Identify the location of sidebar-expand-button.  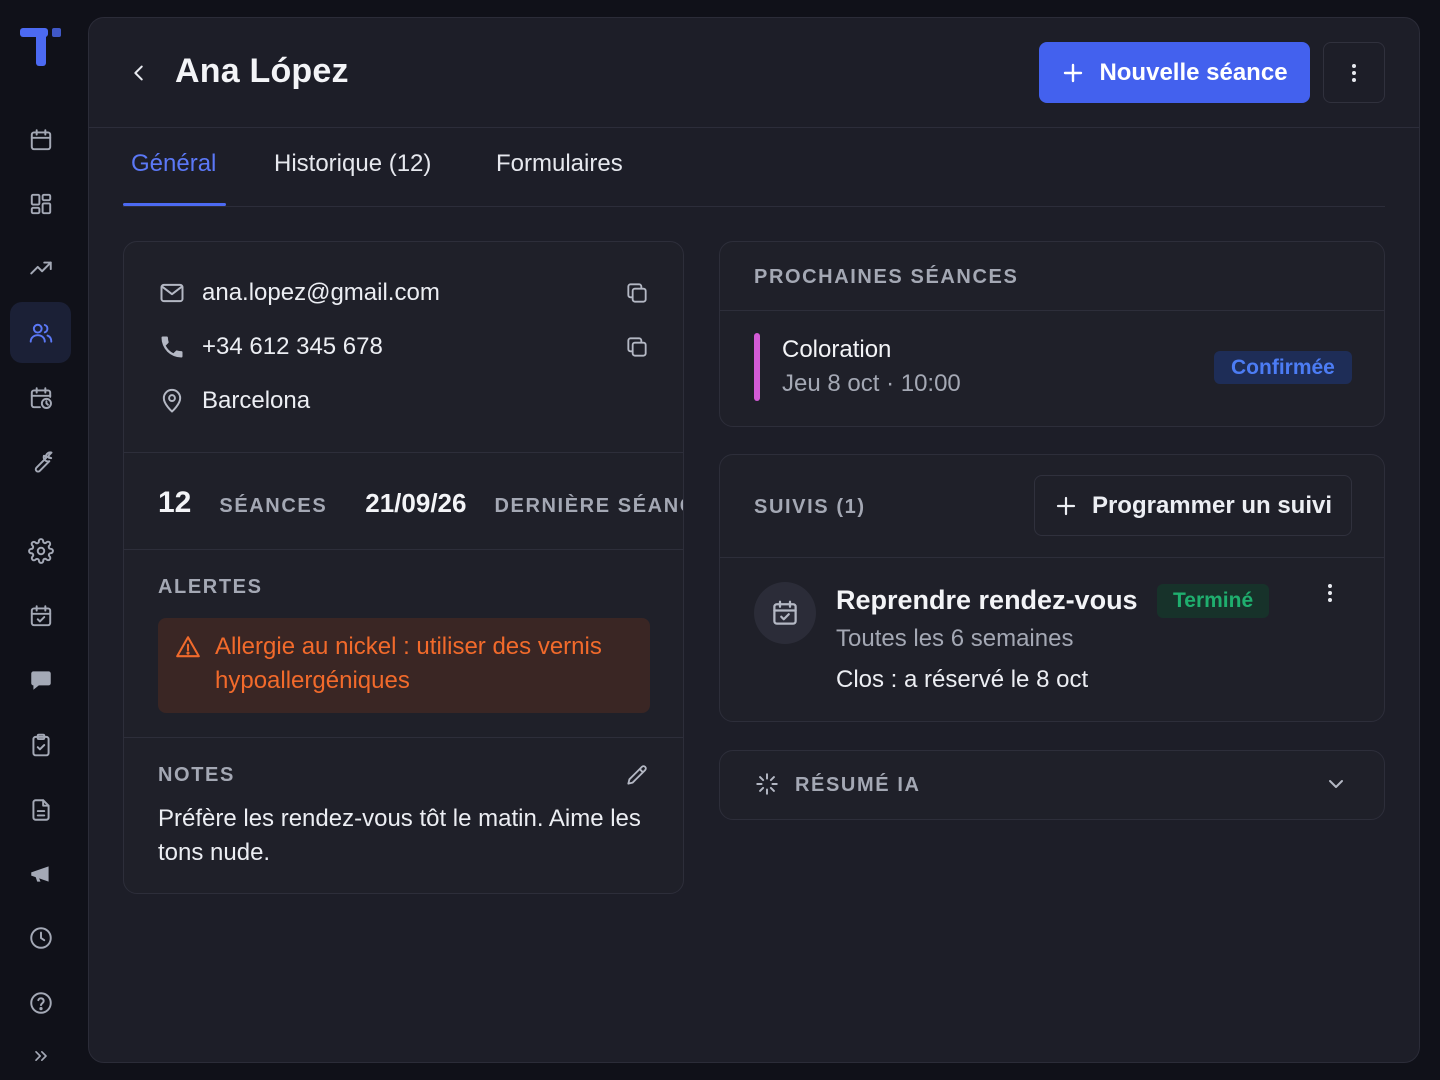
(40, 1056).